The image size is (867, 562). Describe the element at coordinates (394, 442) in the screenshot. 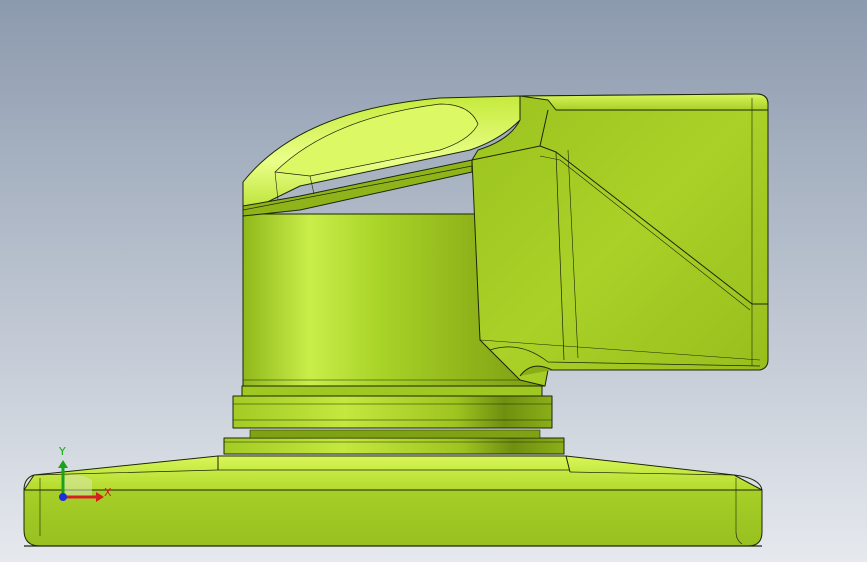

I see `lower-flange` at that location.